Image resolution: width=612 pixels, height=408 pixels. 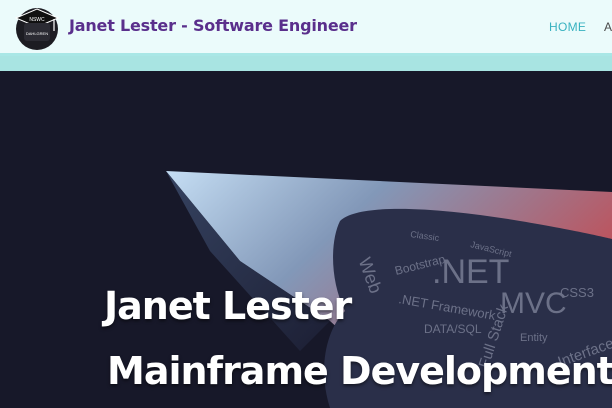 What do you see at coordinates (608, 27) in the screenshot?
I see `nav-link-about: A` at bounding box center [608, 27].